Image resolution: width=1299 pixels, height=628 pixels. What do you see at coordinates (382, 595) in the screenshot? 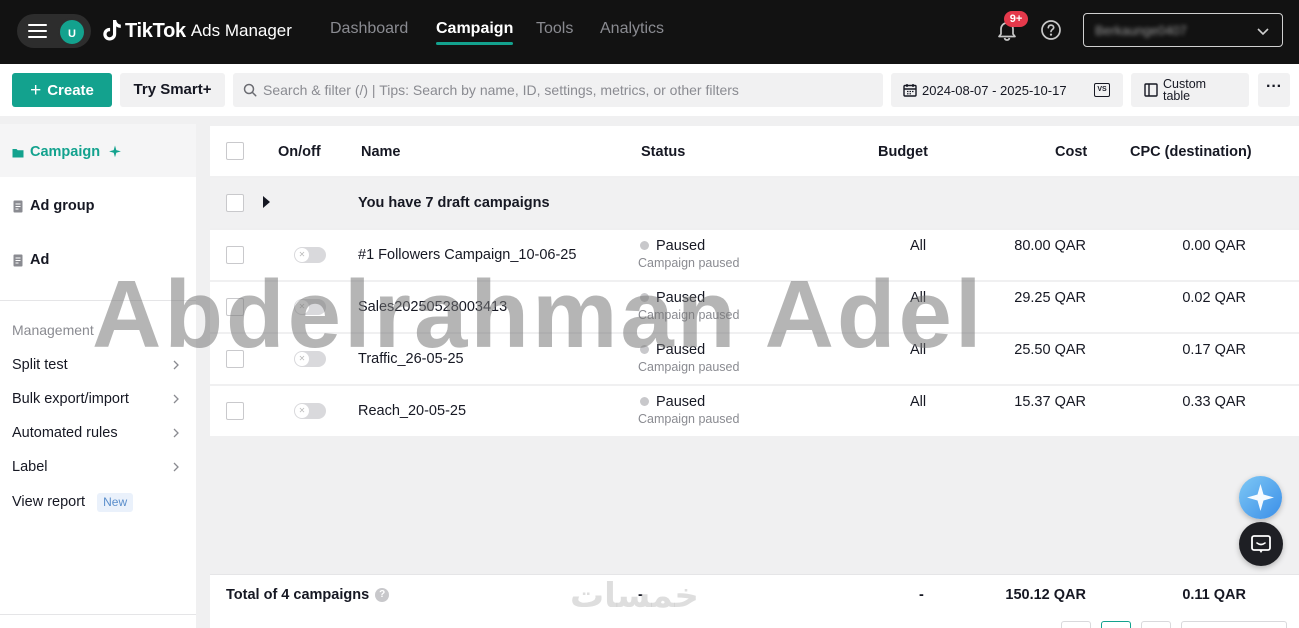
I see `info-question-icon: ?` at bounding box center [382, 595].